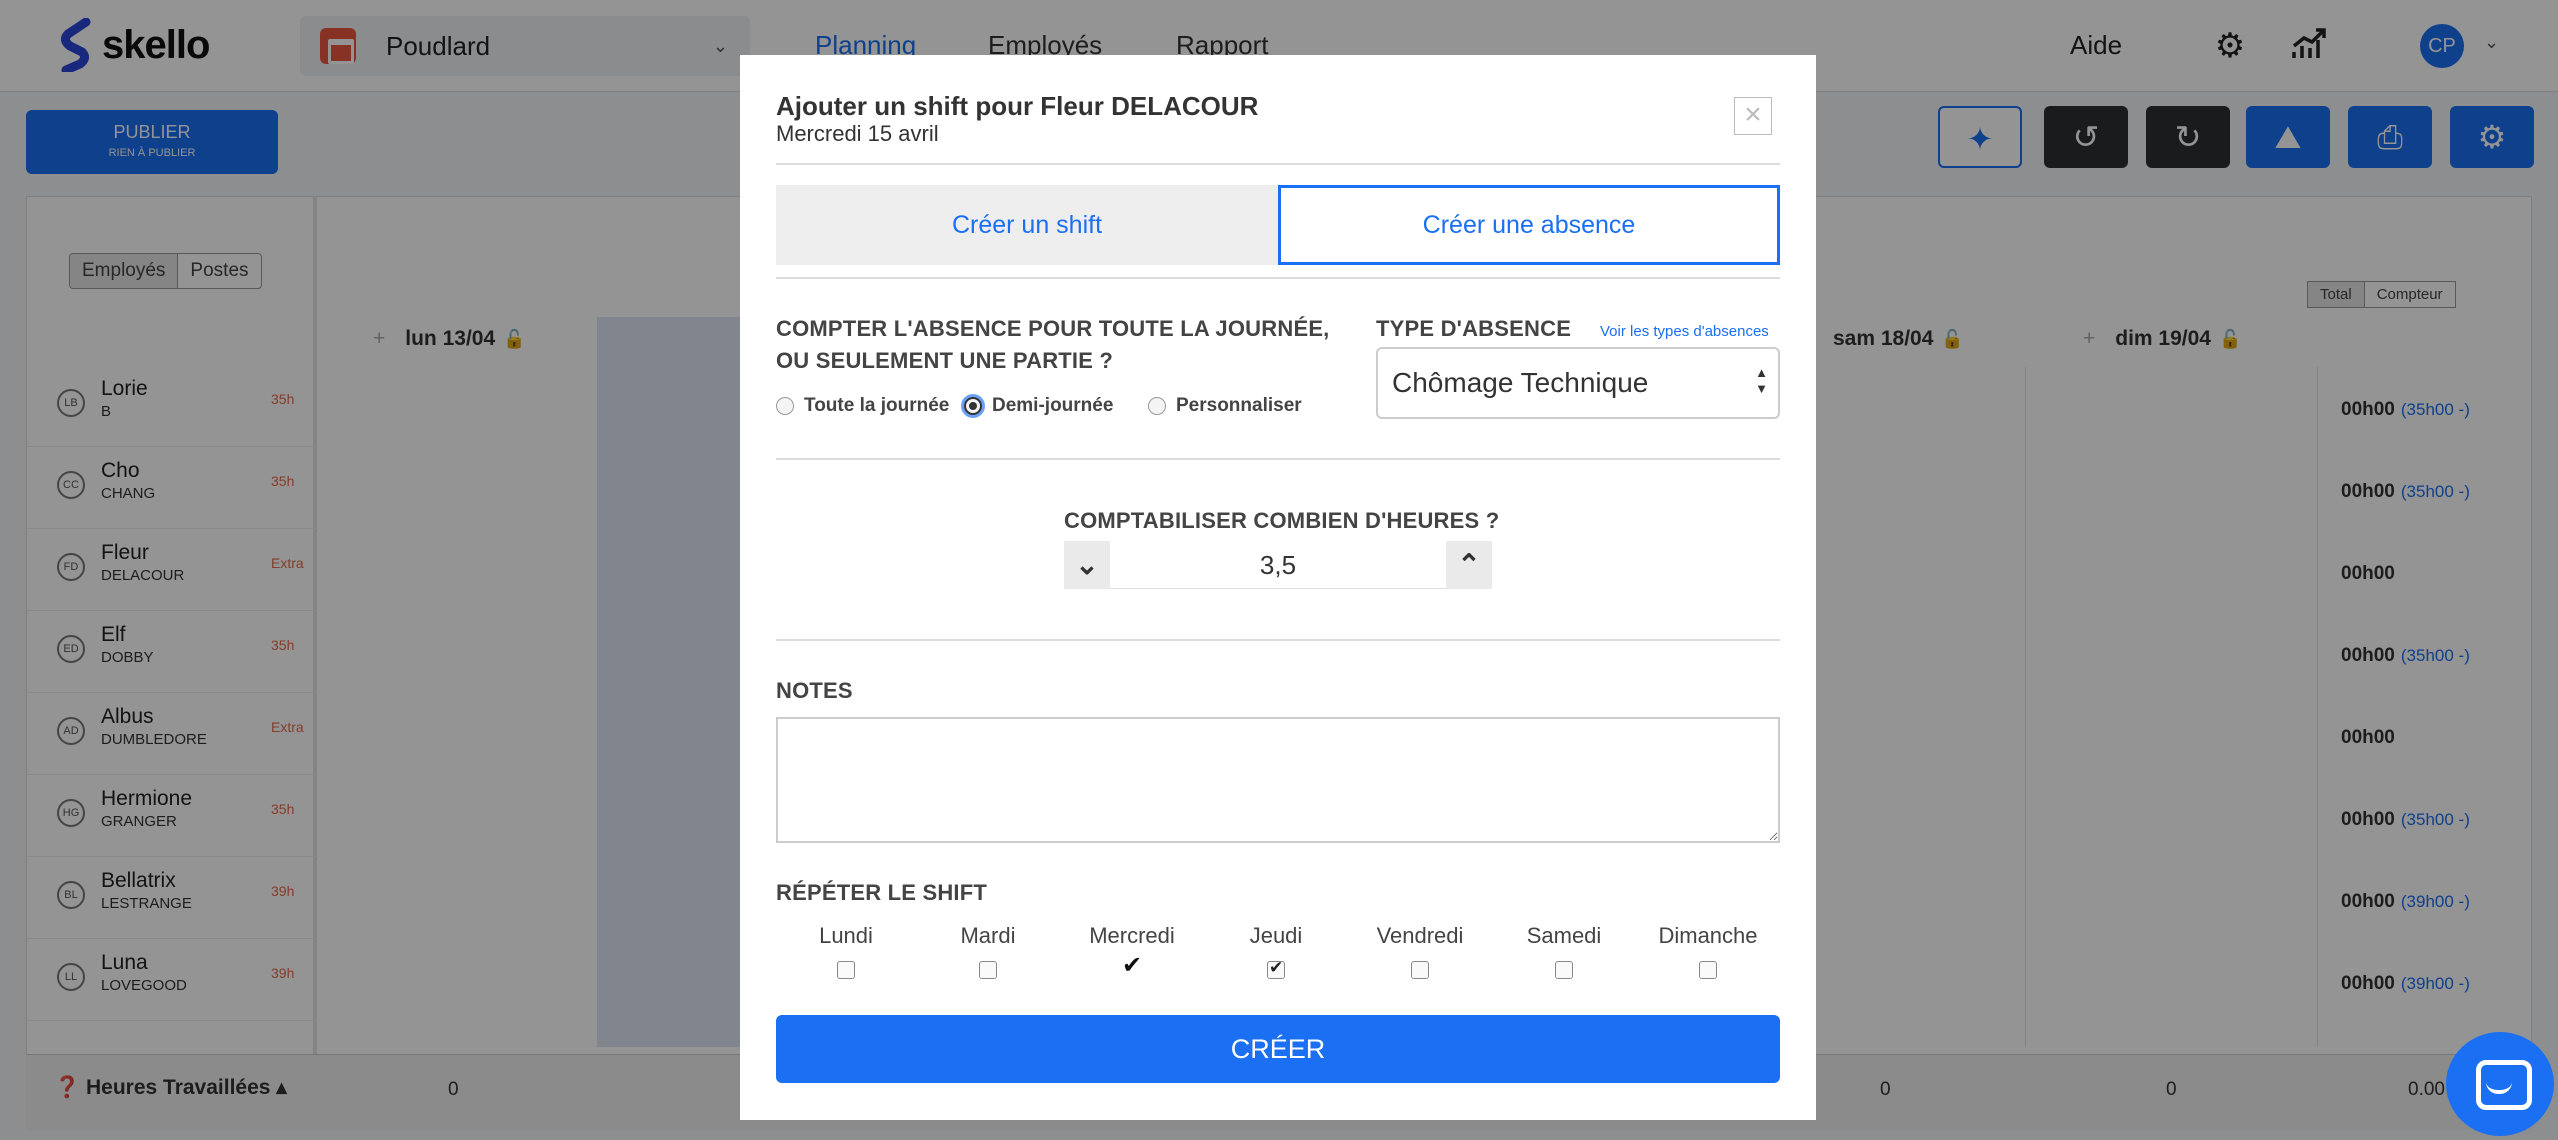 The height and width of the screenshot is (1140, 2558). I want to click on radio-button-selected, so click(973, 406).